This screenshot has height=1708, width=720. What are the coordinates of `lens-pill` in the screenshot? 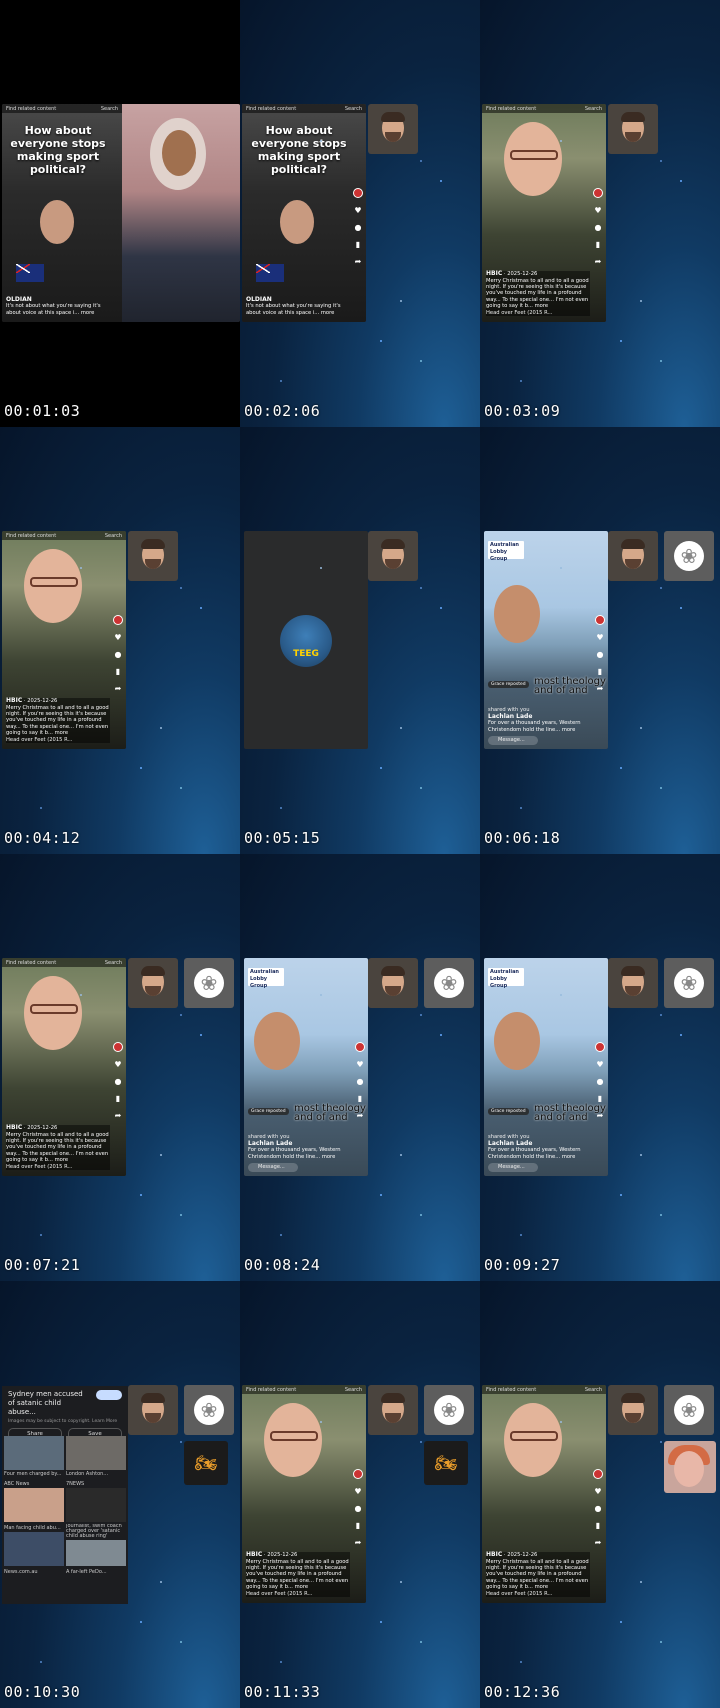 It's located at (109, 1395).